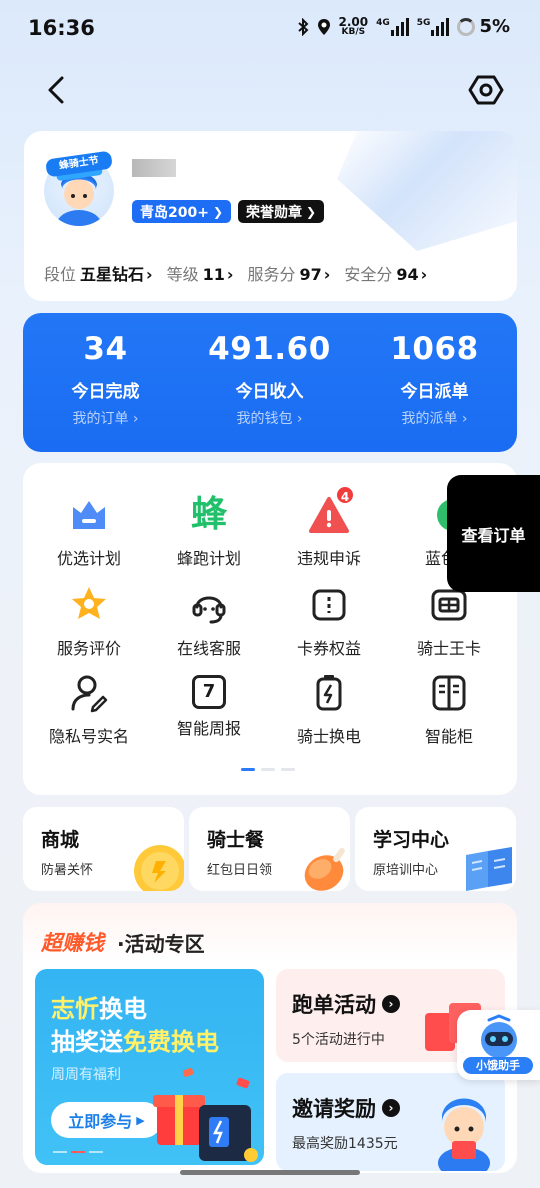 The image size is (540, 1188). Describe the element at coordinates (88, 558) in the screenshot. I see `grid-item-label: 优选计划` at that location.